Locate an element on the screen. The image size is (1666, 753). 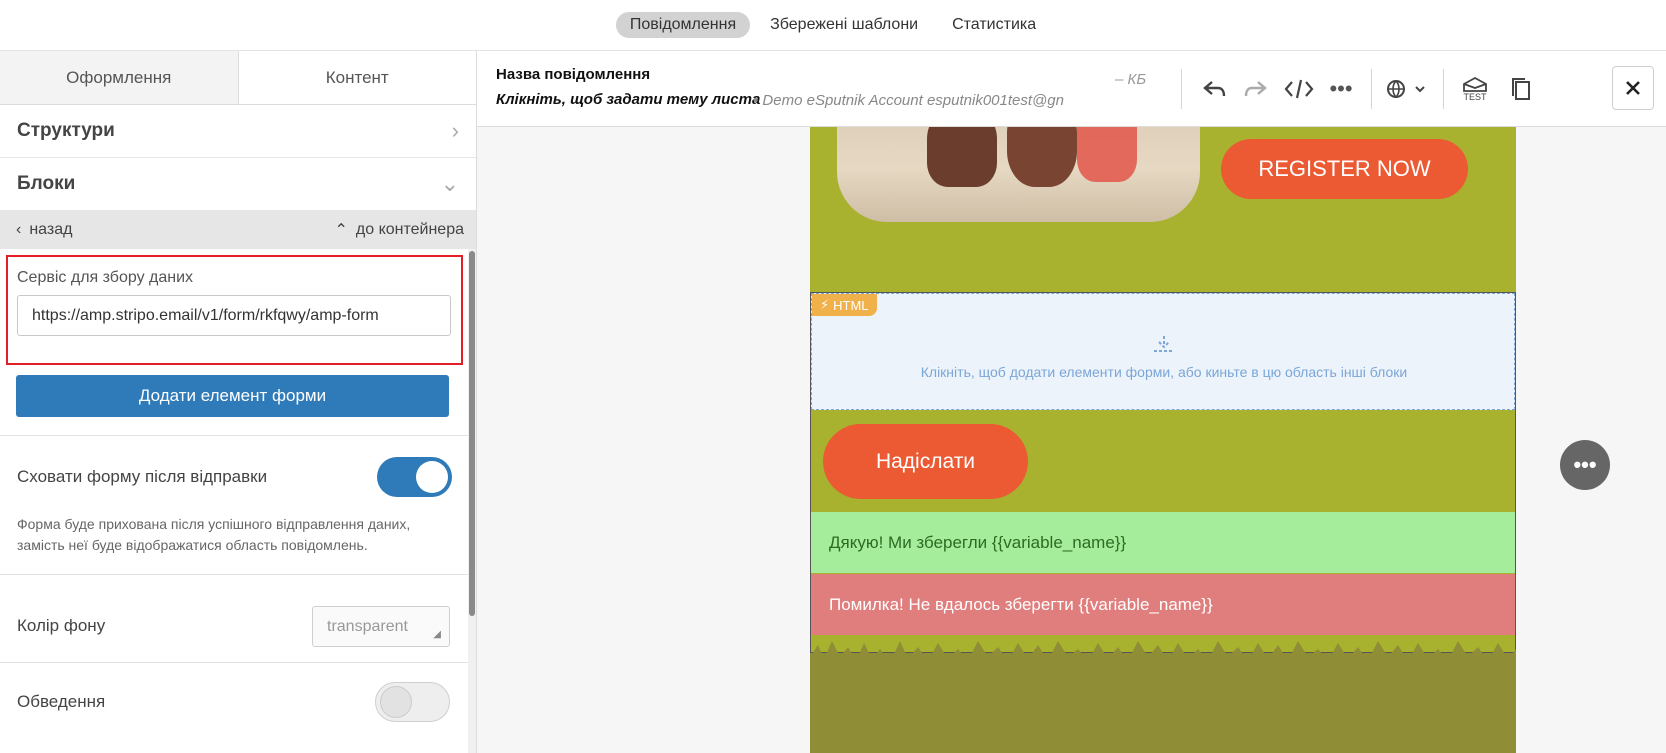
tab-design: Оформлення is located at coordinates (119, 77).